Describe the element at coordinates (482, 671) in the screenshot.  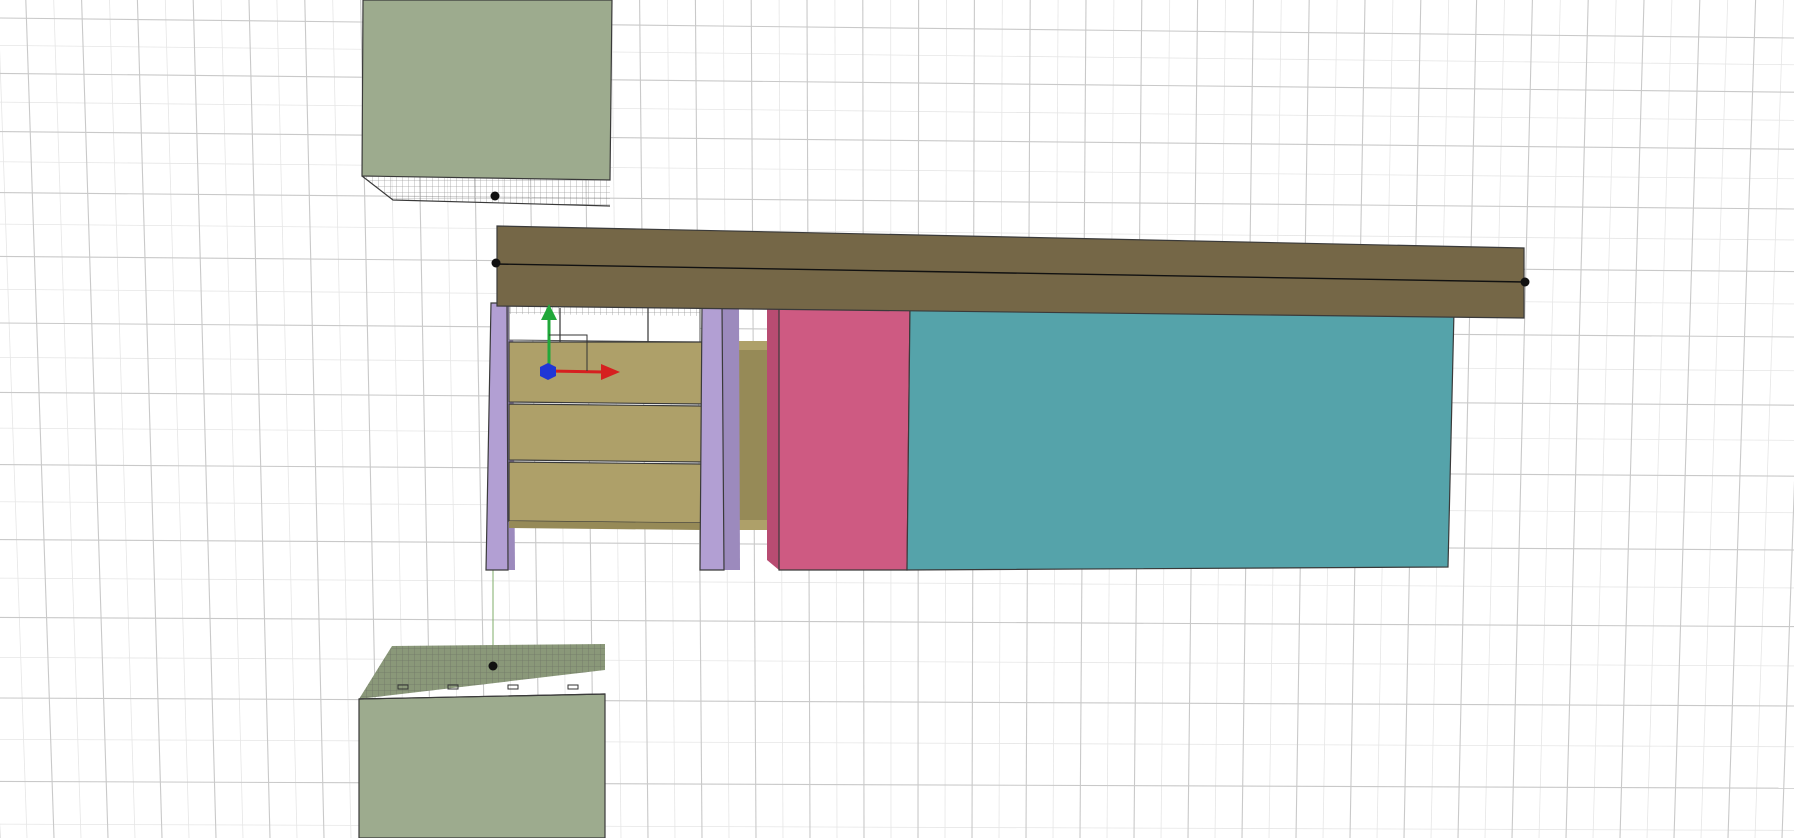
I see `lower-cabinet-top-mesh` at that location.